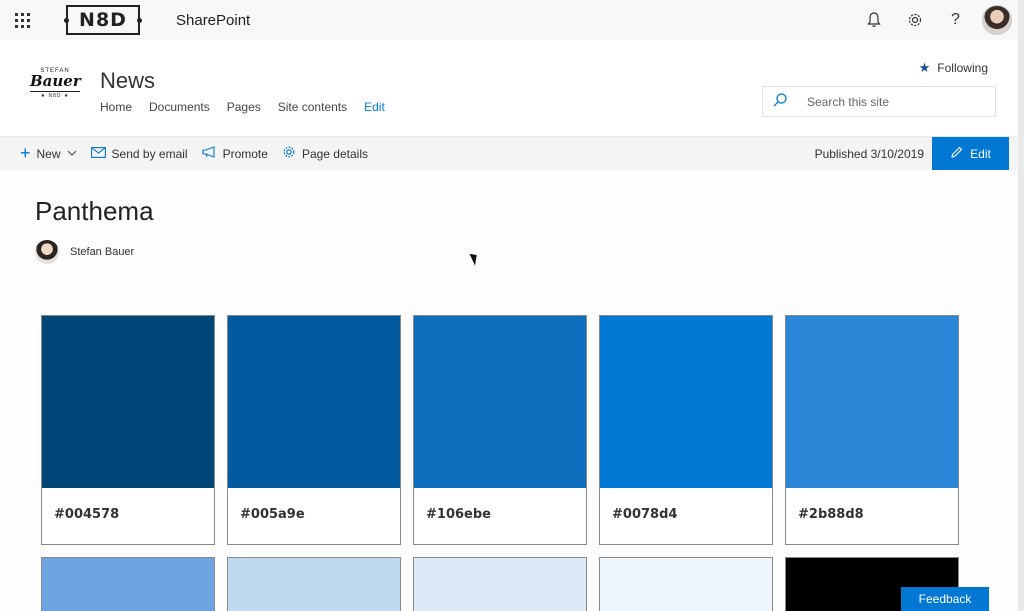 This screenshot has width=1024, height=611. What do you see at coordinates (47, 252) in the screenshot?
I see `author-avatar` at bounding box center [47, 252].